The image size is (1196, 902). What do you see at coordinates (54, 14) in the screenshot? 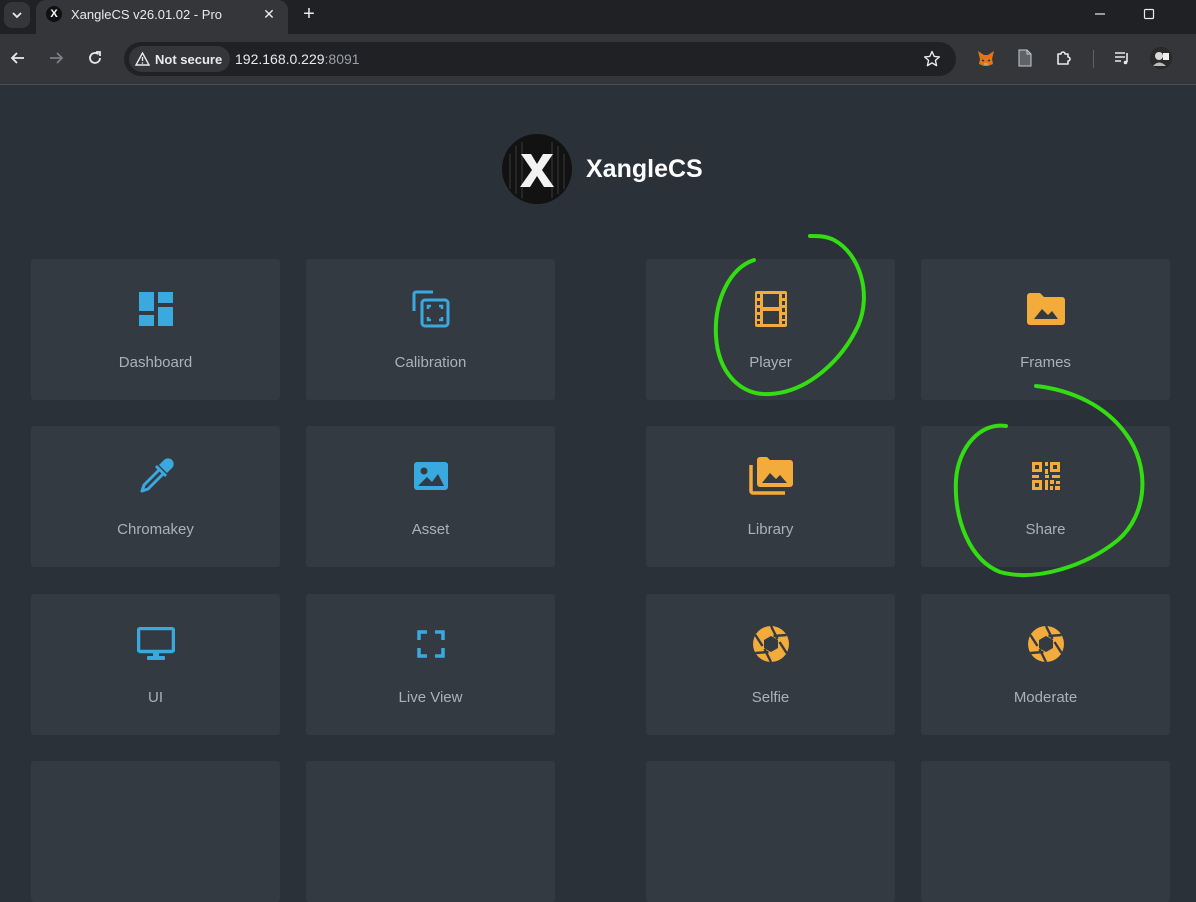
I see `xangle-favicon-icon: X` at bounding box center [54, 14].